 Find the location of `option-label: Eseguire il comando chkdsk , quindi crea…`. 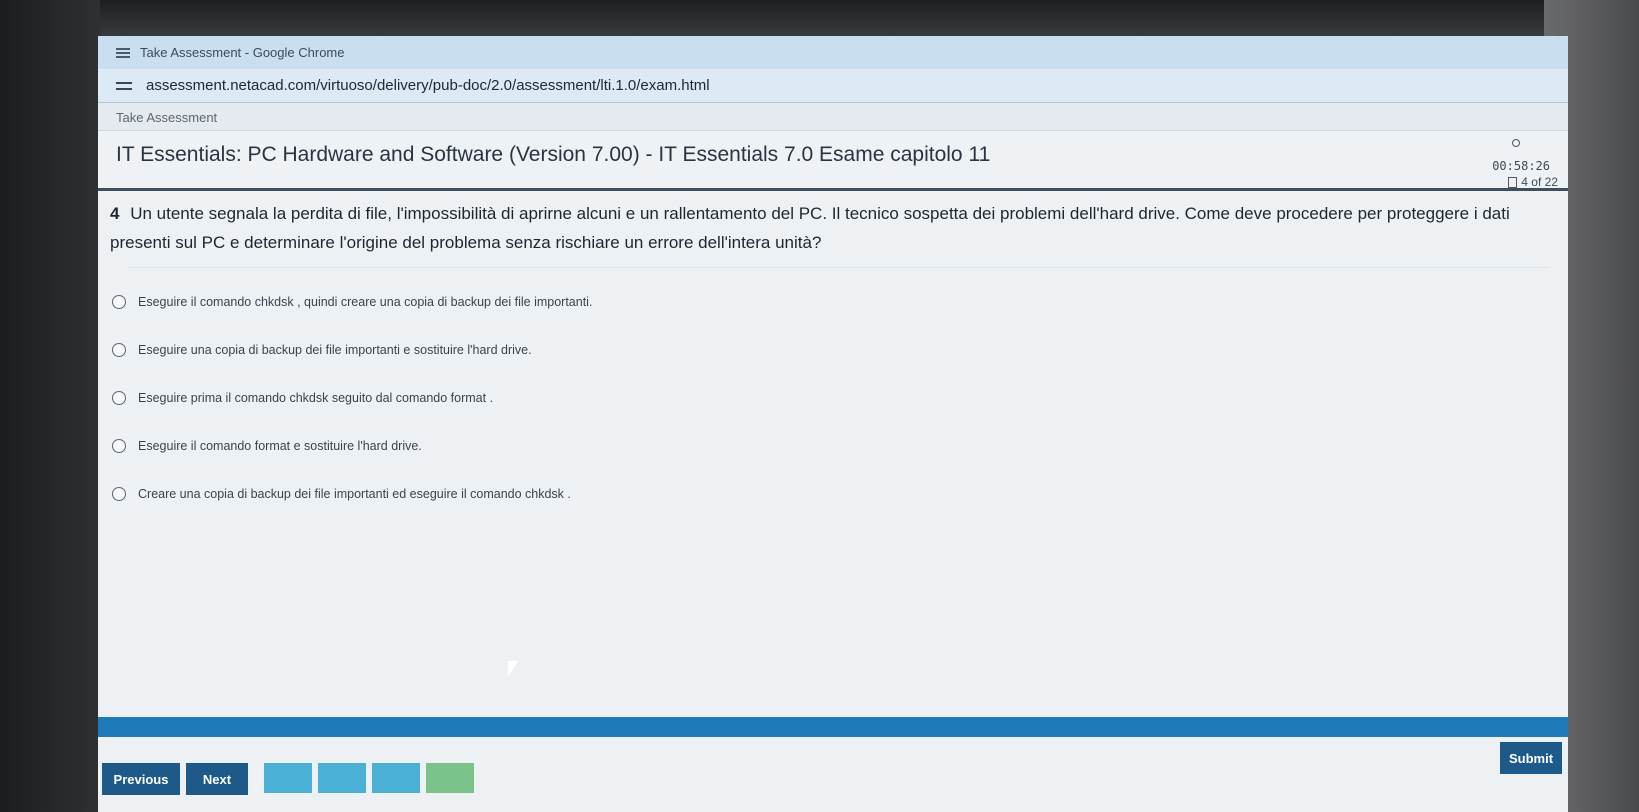

option-label: Eseguire il comando chkdsk , quindi crea… is located at coordinates (365, 302).